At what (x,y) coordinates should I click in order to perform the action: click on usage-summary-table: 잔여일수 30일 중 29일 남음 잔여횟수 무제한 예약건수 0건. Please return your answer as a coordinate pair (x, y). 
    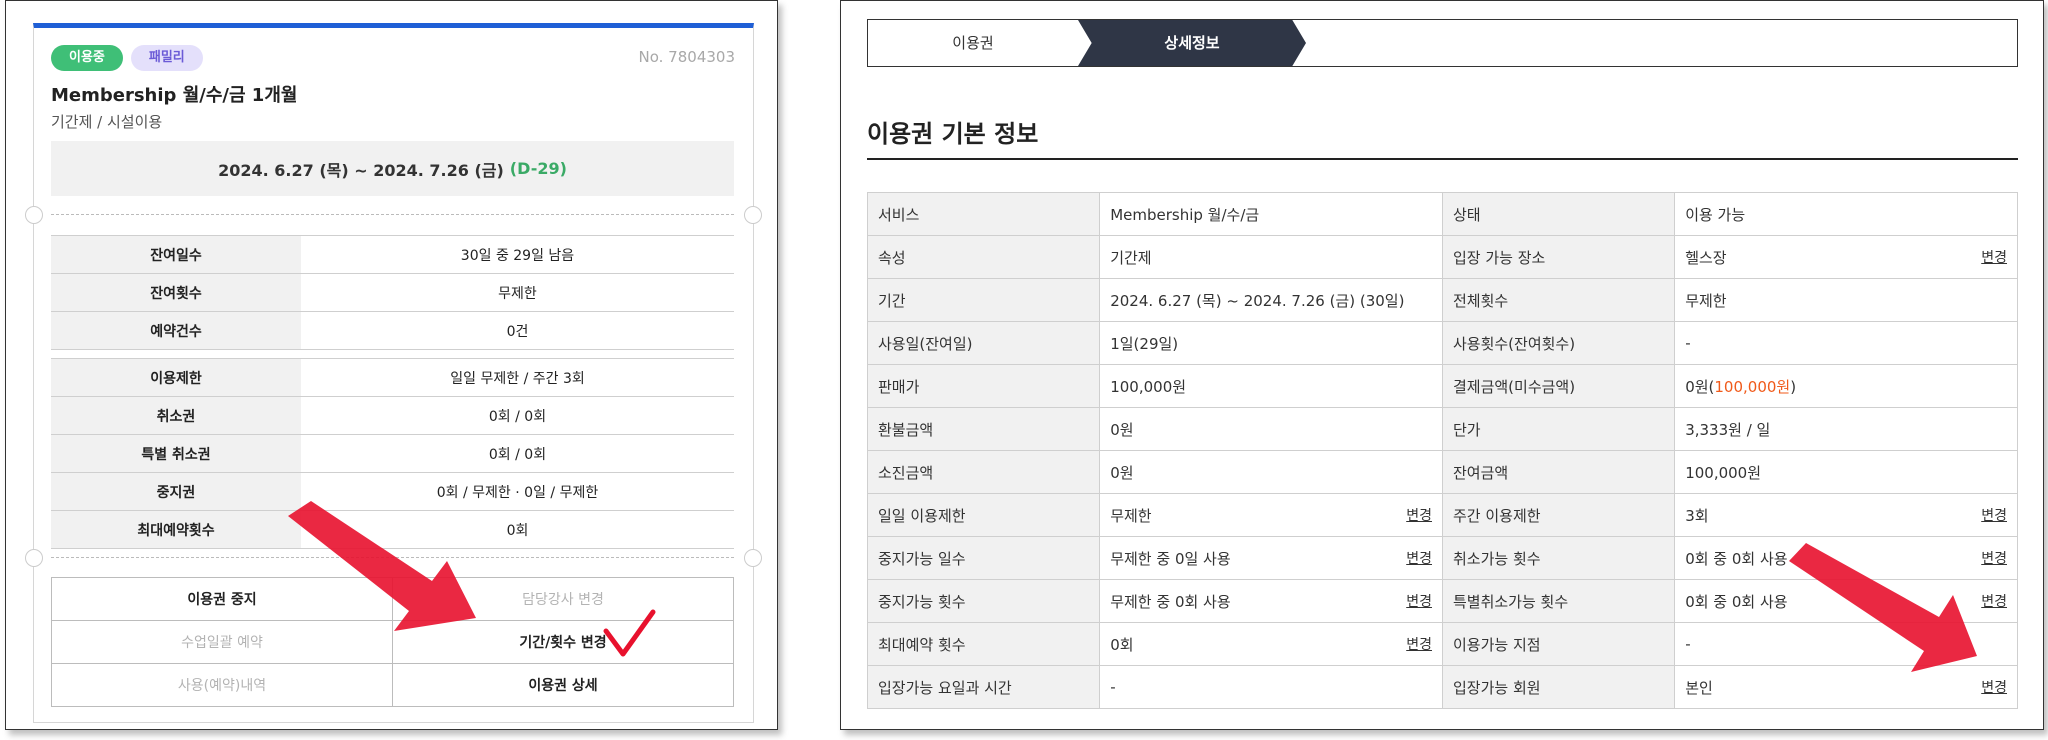
    Looking at the image, I should click on (392, 292).